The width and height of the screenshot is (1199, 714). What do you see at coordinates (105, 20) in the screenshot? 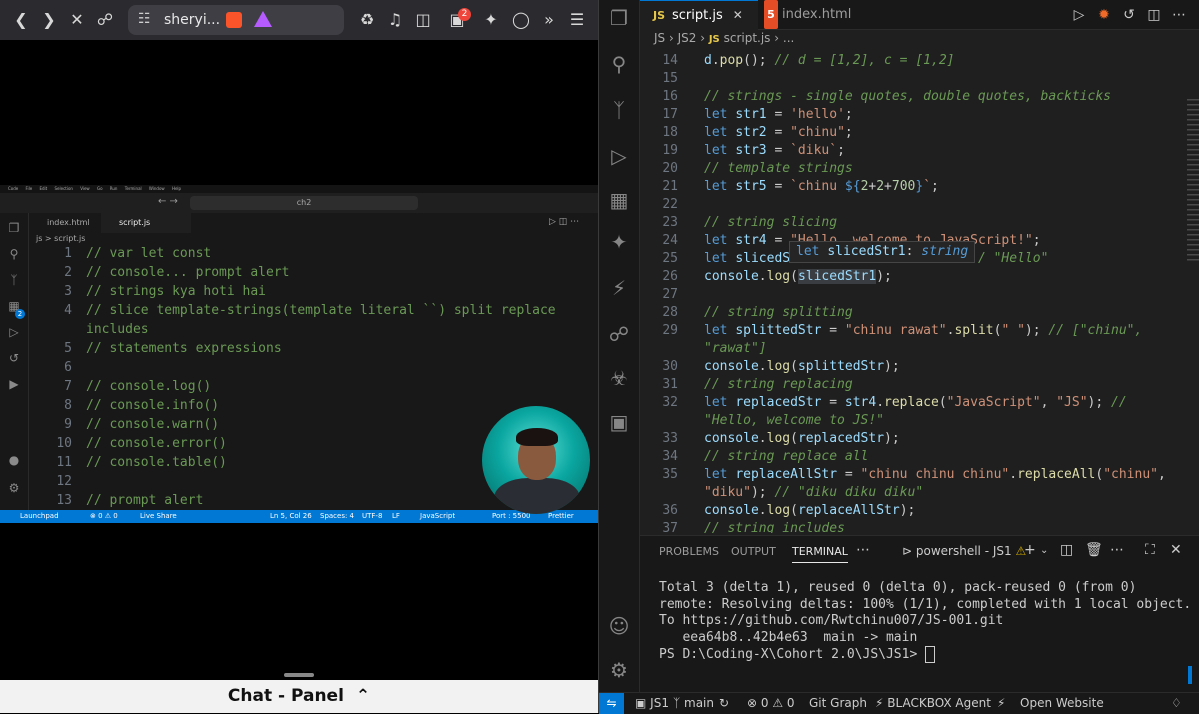
I see `bookmark-icon: ☍` at bounding box center [105, 20].